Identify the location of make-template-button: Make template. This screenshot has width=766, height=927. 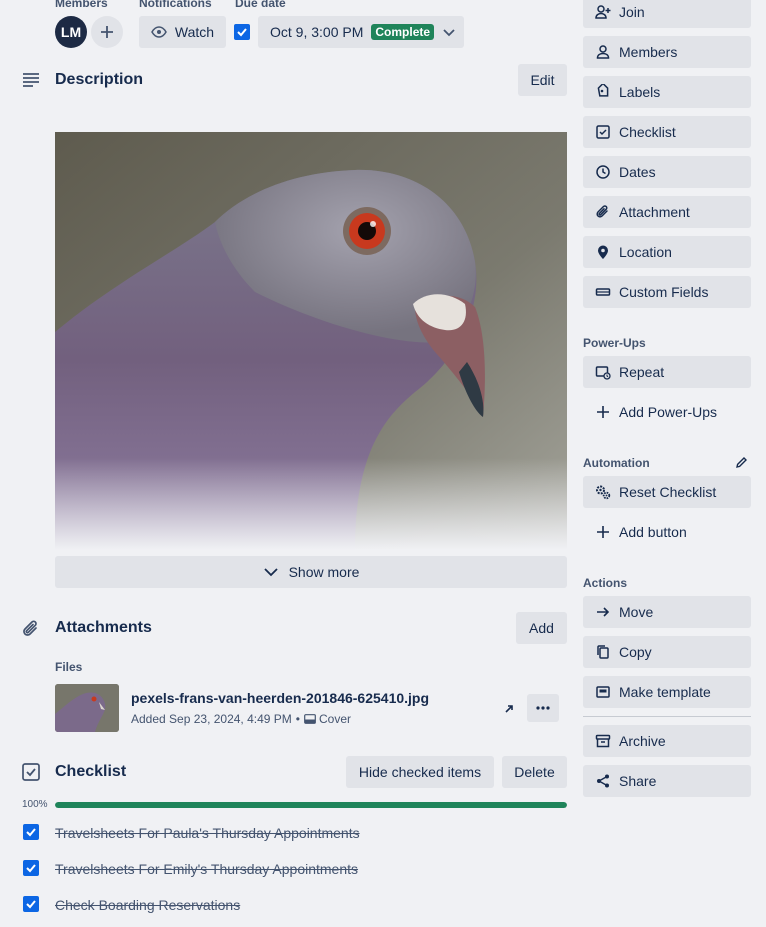
(667, 692).